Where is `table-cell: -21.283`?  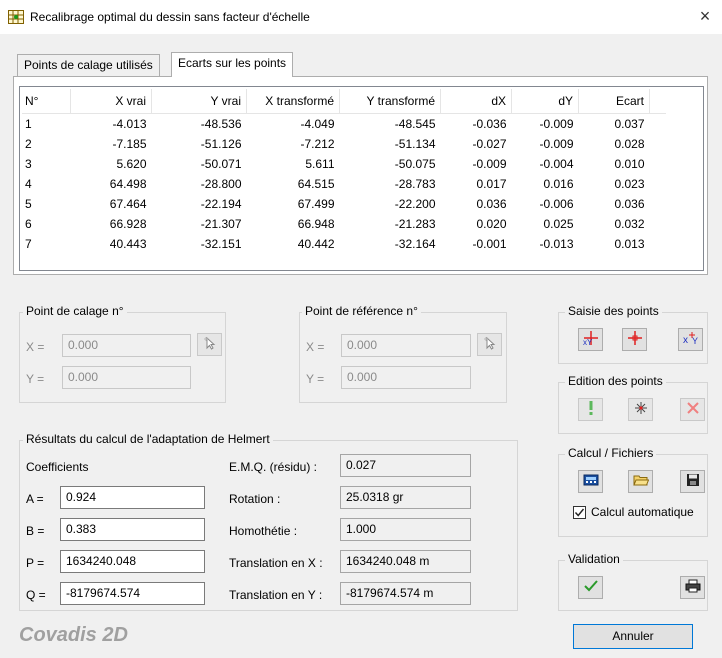
table-cell: -21.283 is located at coordinates (415, 224).